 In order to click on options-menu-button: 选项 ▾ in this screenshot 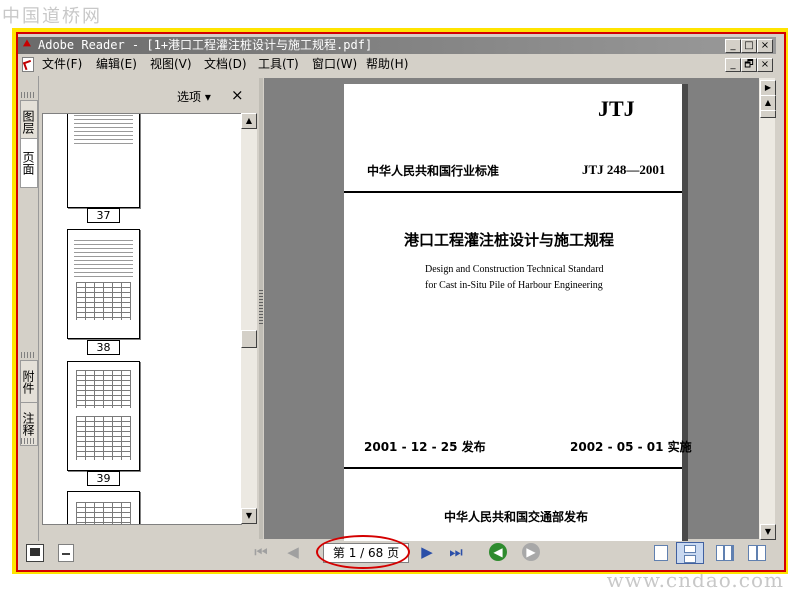, I will do `click(194, 96)`.